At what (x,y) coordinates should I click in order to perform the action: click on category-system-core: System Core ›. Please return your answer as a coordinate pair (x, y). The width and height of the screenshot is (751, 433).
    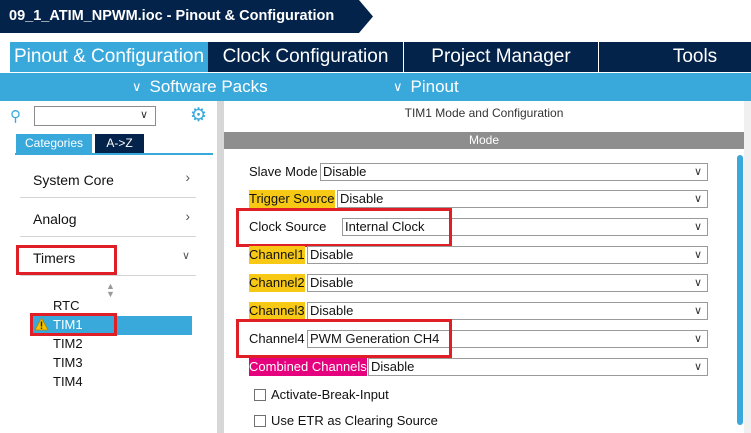
    Looking at the image, I should click on (108, 180).